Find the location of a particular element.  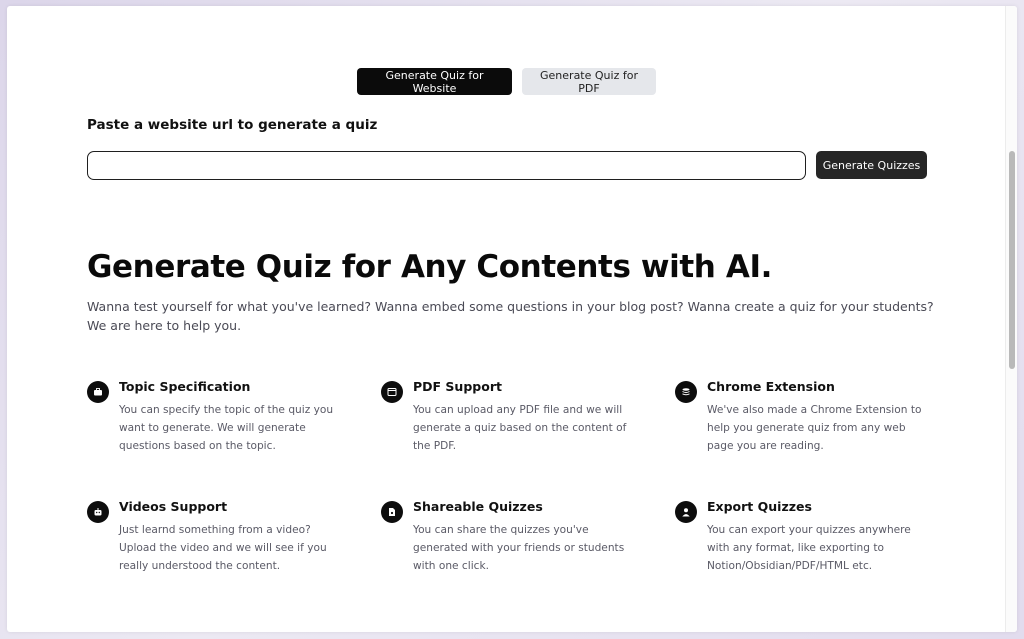

robot-icon is located at coordinates (98, 512).